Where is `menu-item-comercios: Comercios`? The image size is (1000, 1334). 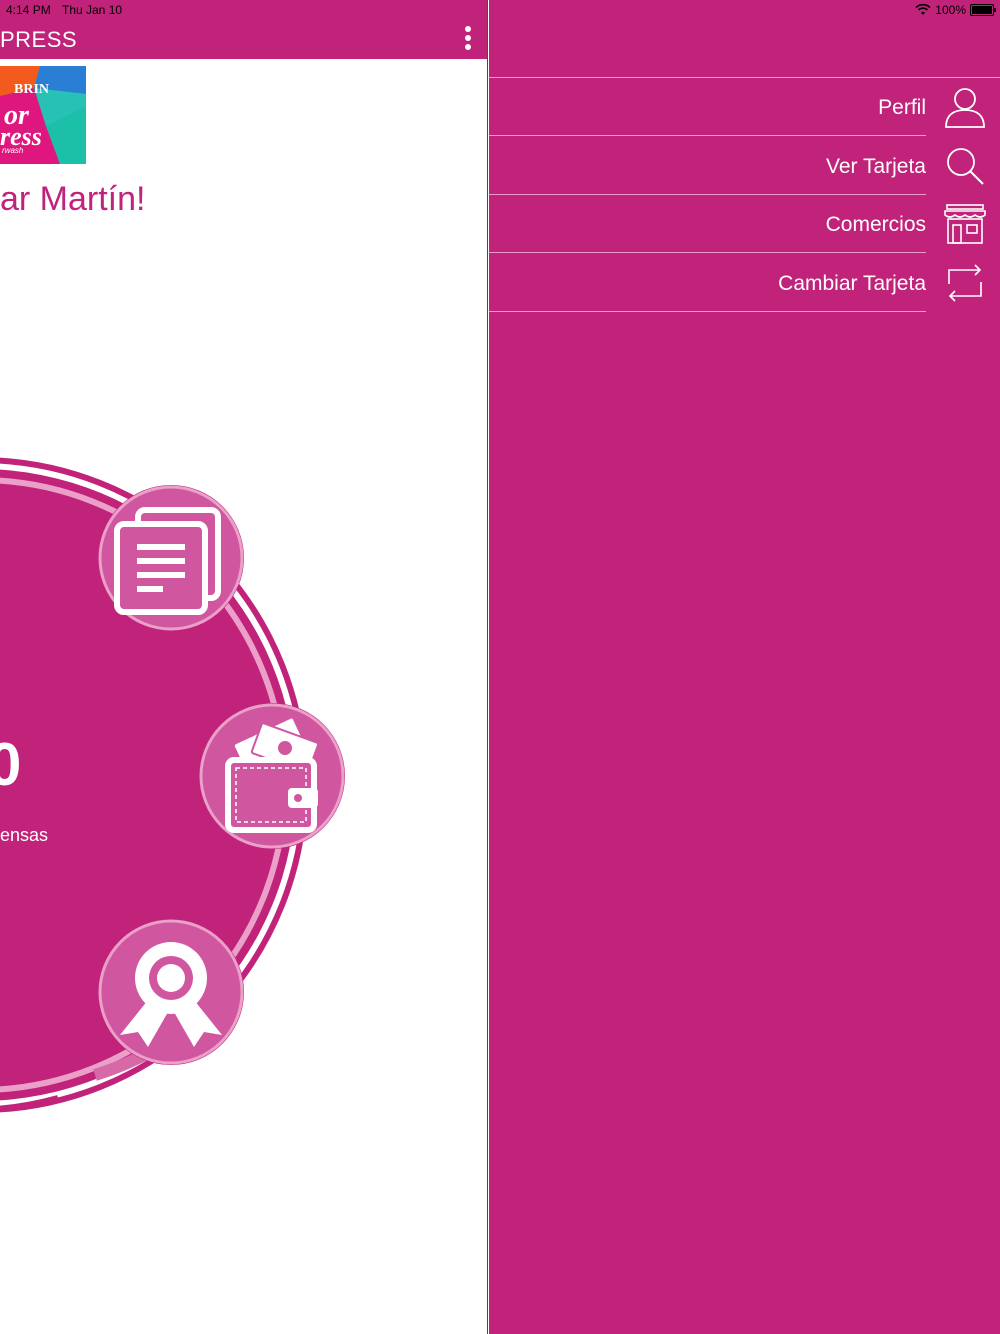
menu-item-comercios: Comercios is located at coordinates (744, 224).